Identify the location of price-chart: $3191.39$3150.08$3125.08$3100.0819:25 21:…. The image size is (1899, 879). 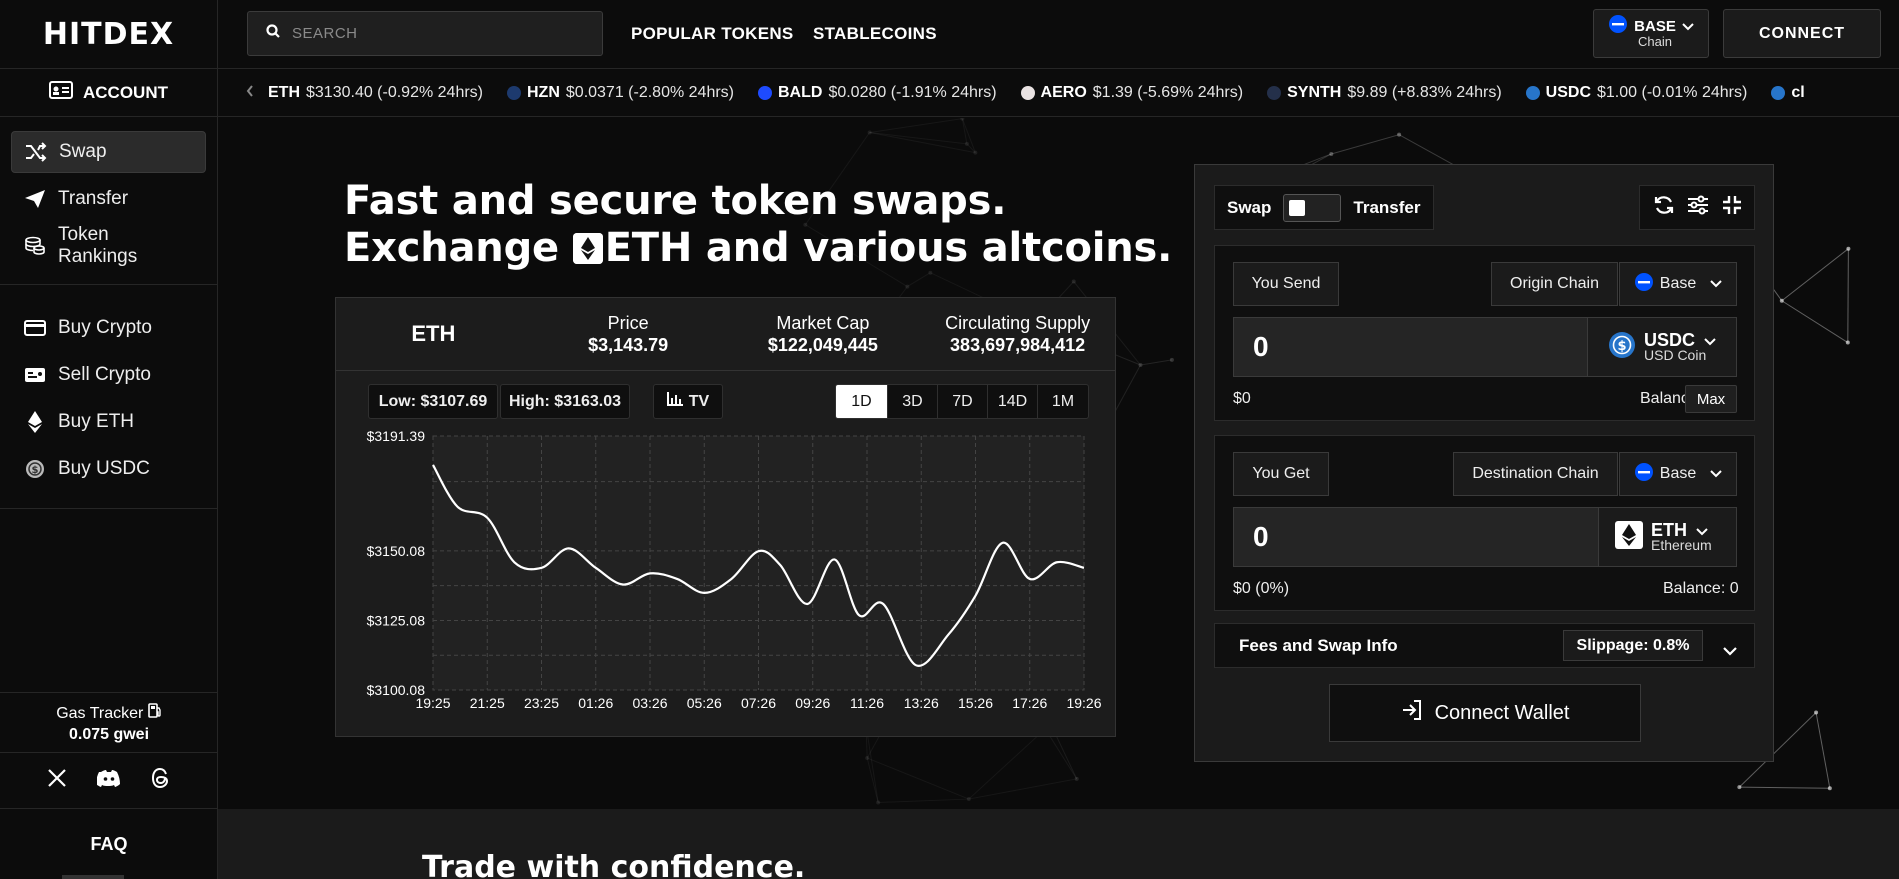
(734, 569).